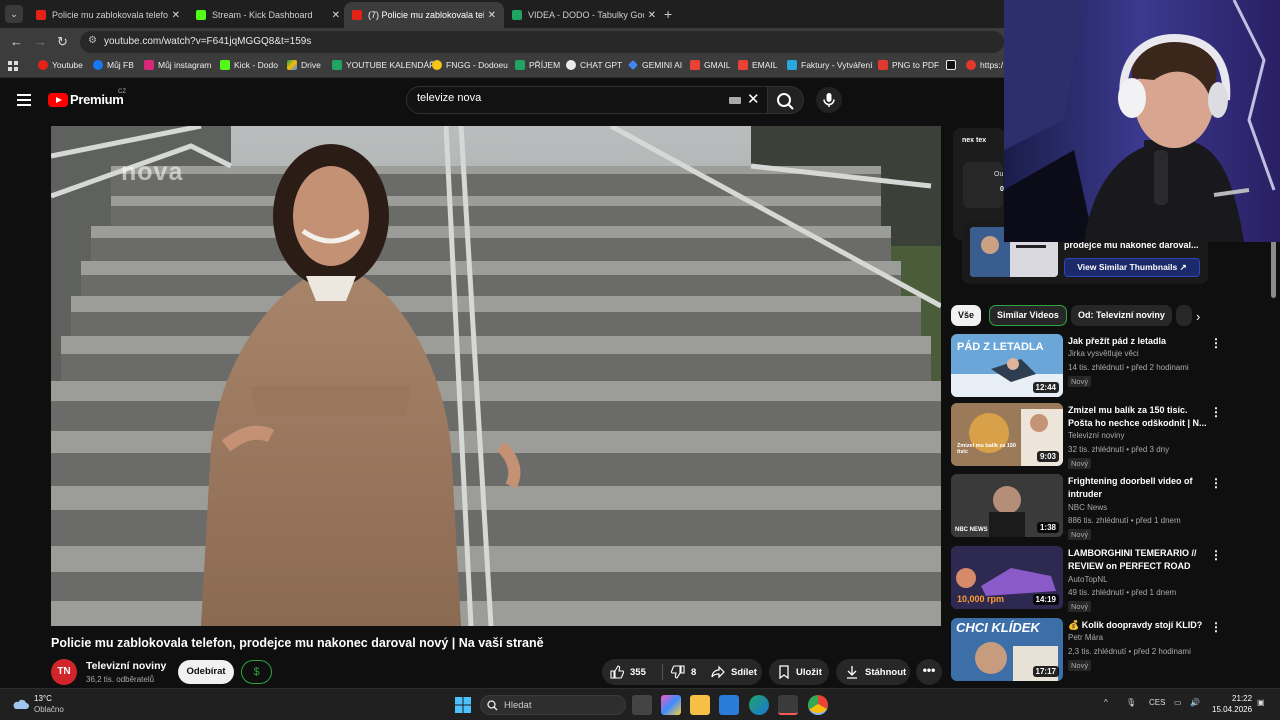 Image resolution: width=1280 pixels, height=720 pixels. What do you see at coordinates (1106, 702) in the screenshot?
I see `tray-overflow-icon: ^` at bounding box center [1106, 702].